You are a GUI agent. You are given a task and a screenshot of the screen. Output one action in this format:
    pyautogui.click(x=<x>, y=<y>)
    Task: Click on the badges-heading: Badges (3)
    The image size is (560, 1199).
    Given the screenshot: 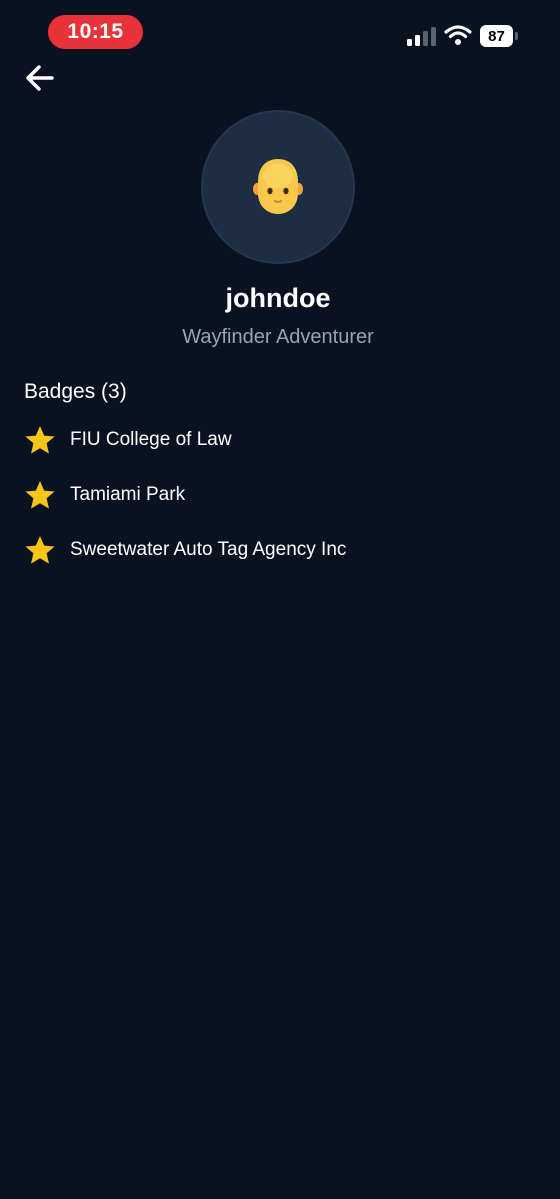 What is the action you would take?
    pyautogui.click(x=75, y=391)
    